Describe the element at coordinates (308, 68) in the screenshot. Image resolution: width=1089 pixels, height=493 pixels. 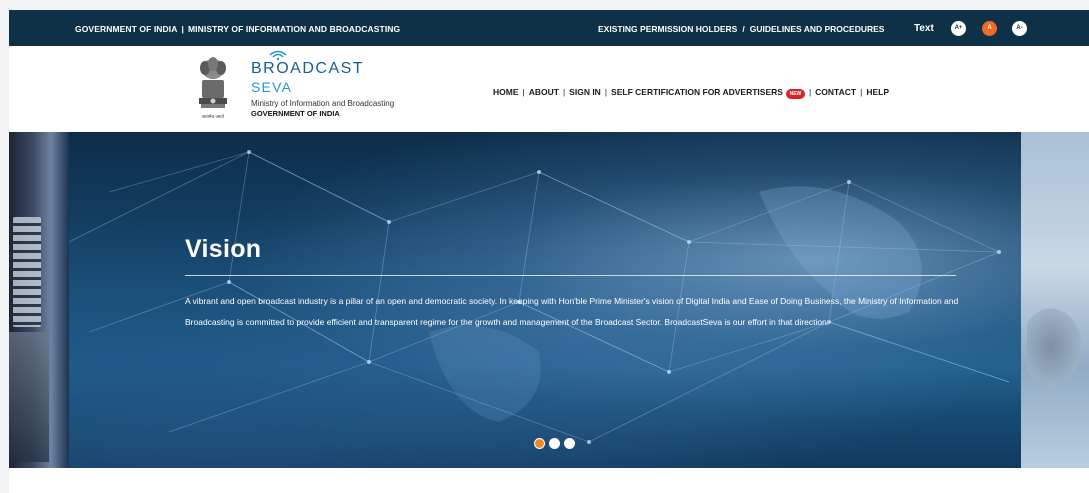
I see `brand-name-line1: BROADCAST` at that location.